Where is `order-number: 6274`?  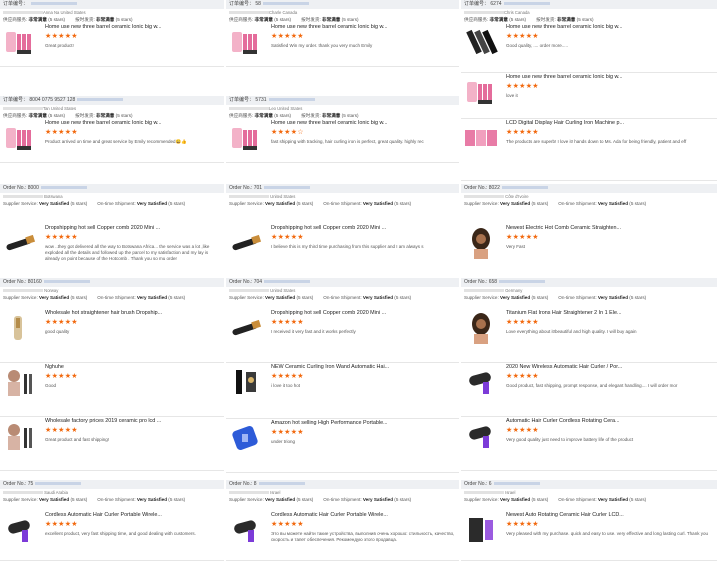 order-number: 6274 is located at coordinates (495, 4).